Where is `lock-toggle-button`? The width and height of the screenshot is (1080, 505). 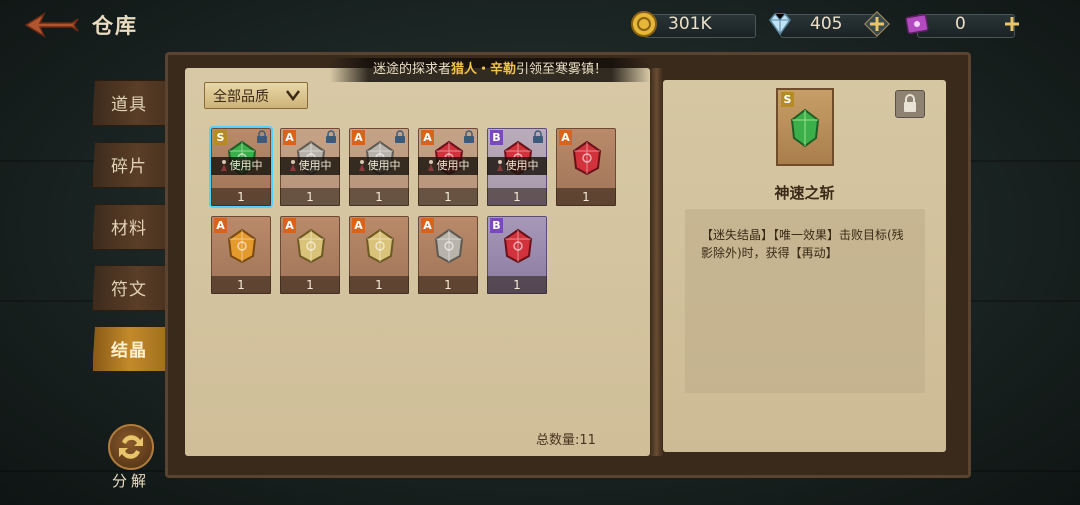 lock-toggle-button is located at coordinates (910, 104).